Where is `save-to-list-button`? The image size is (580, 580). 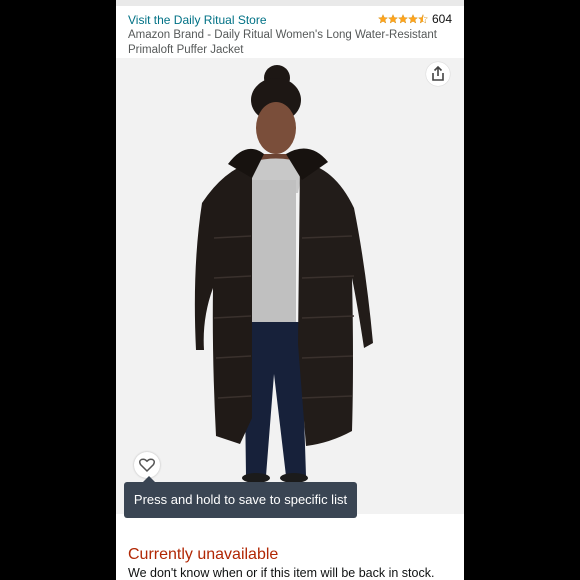
save-to-list-button is located at coordinates (147, 465).